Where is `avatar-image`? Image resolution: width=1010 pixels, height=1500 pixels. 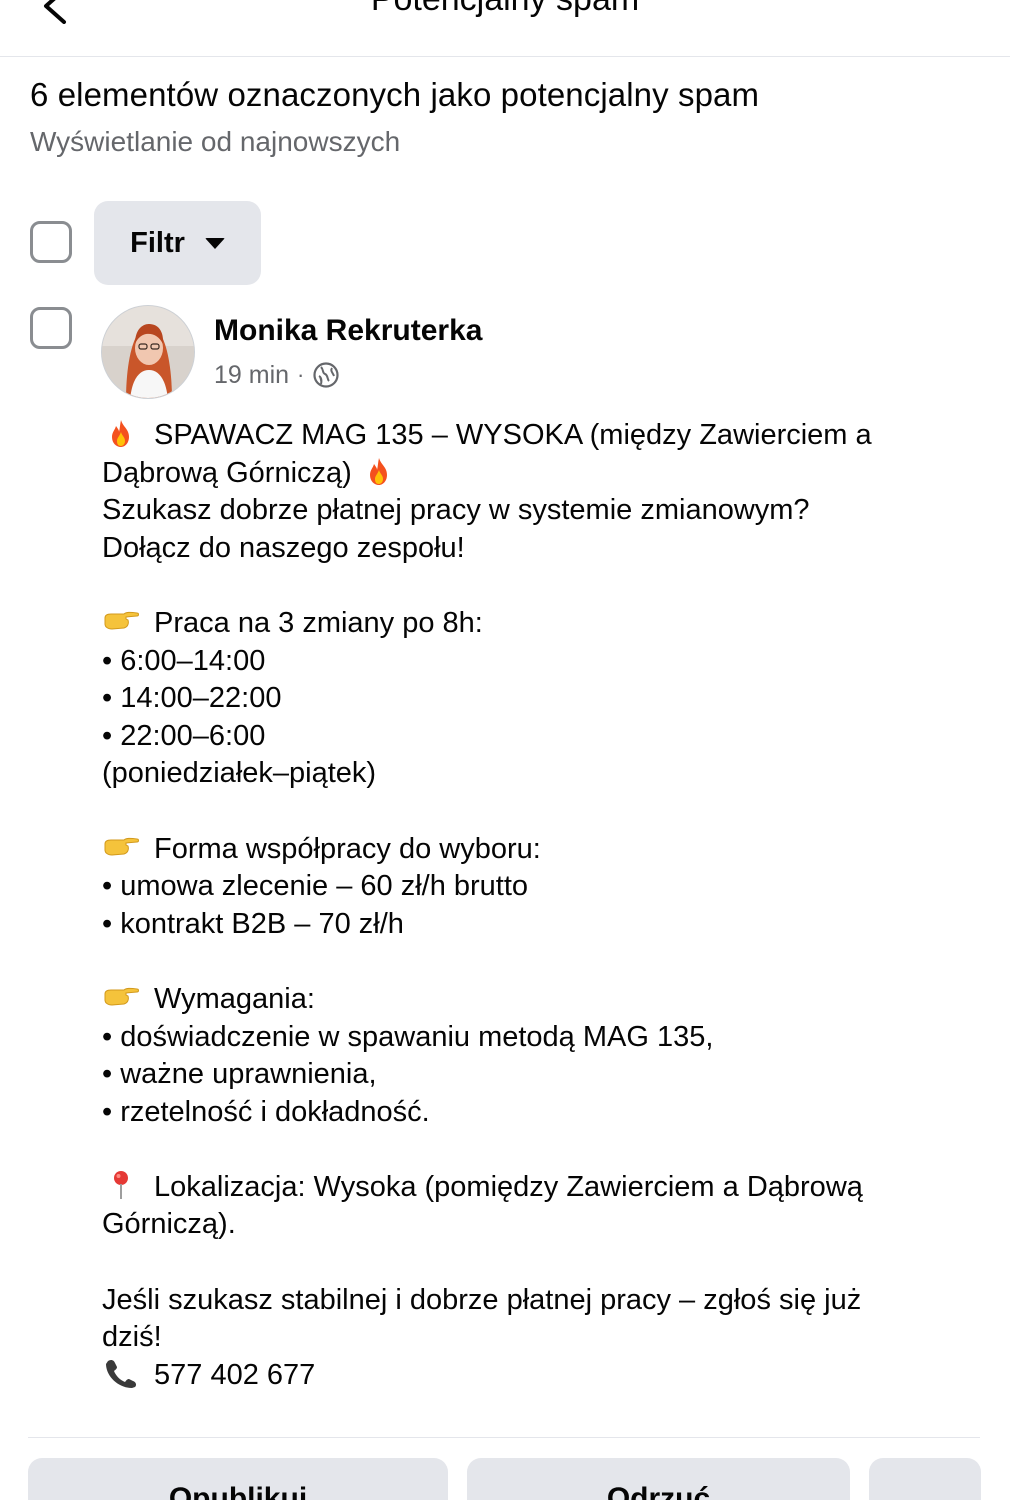
avatar-image is located at coordinates (148, 352).